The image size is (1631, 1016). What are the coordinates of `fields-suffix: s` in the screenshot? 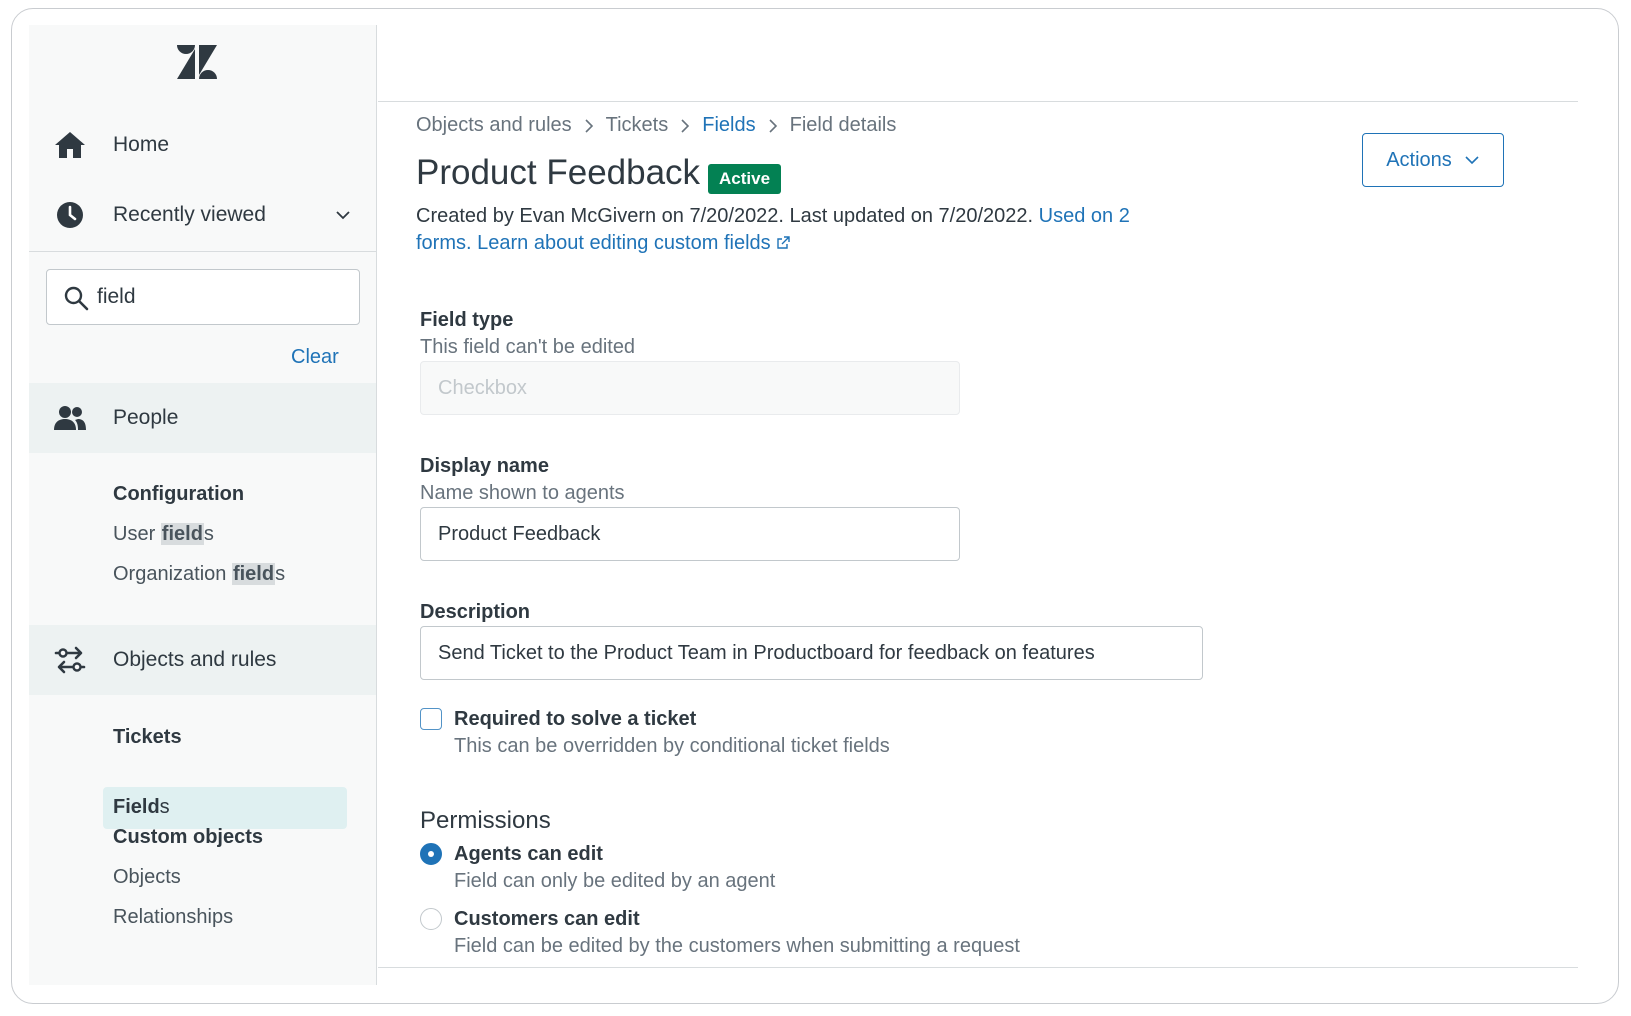 It's located at (164, 807).